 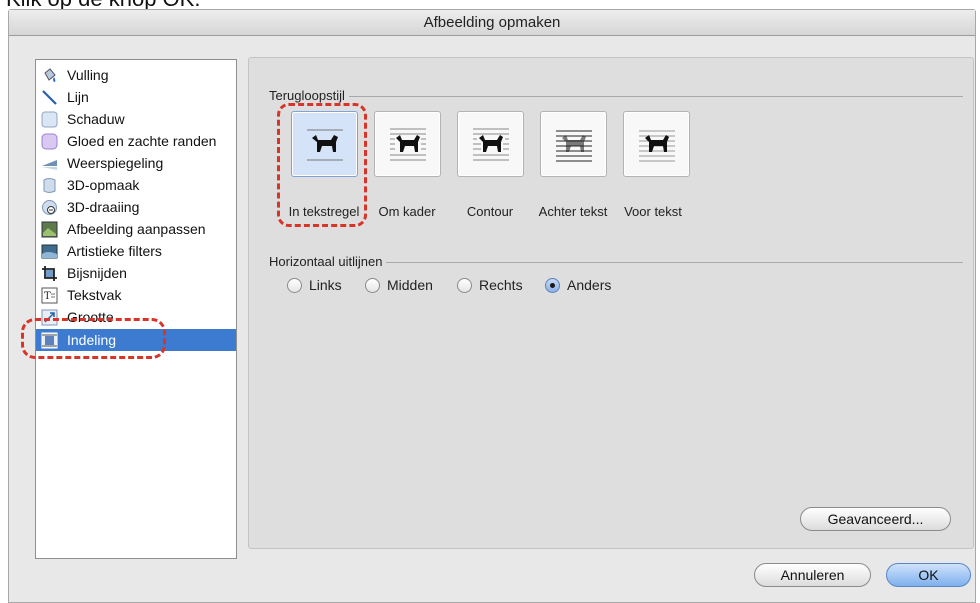 What do you see at coordinates (115, 163) in the screenshot?
I see `sidebar-item-label: Weerspiegeling` at bounding box center [115, 163].